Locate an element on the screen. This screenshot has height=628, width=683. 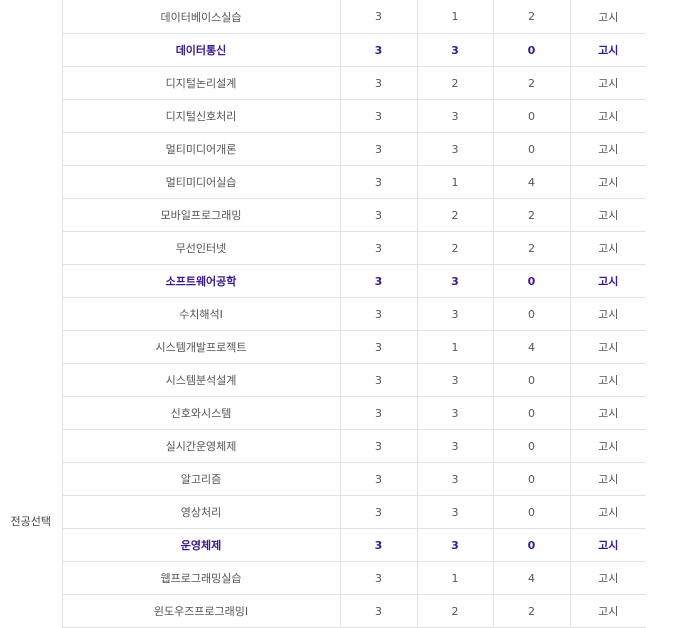
course-name-cell: 실시간운영체제 is located at coordinates (200, 446).